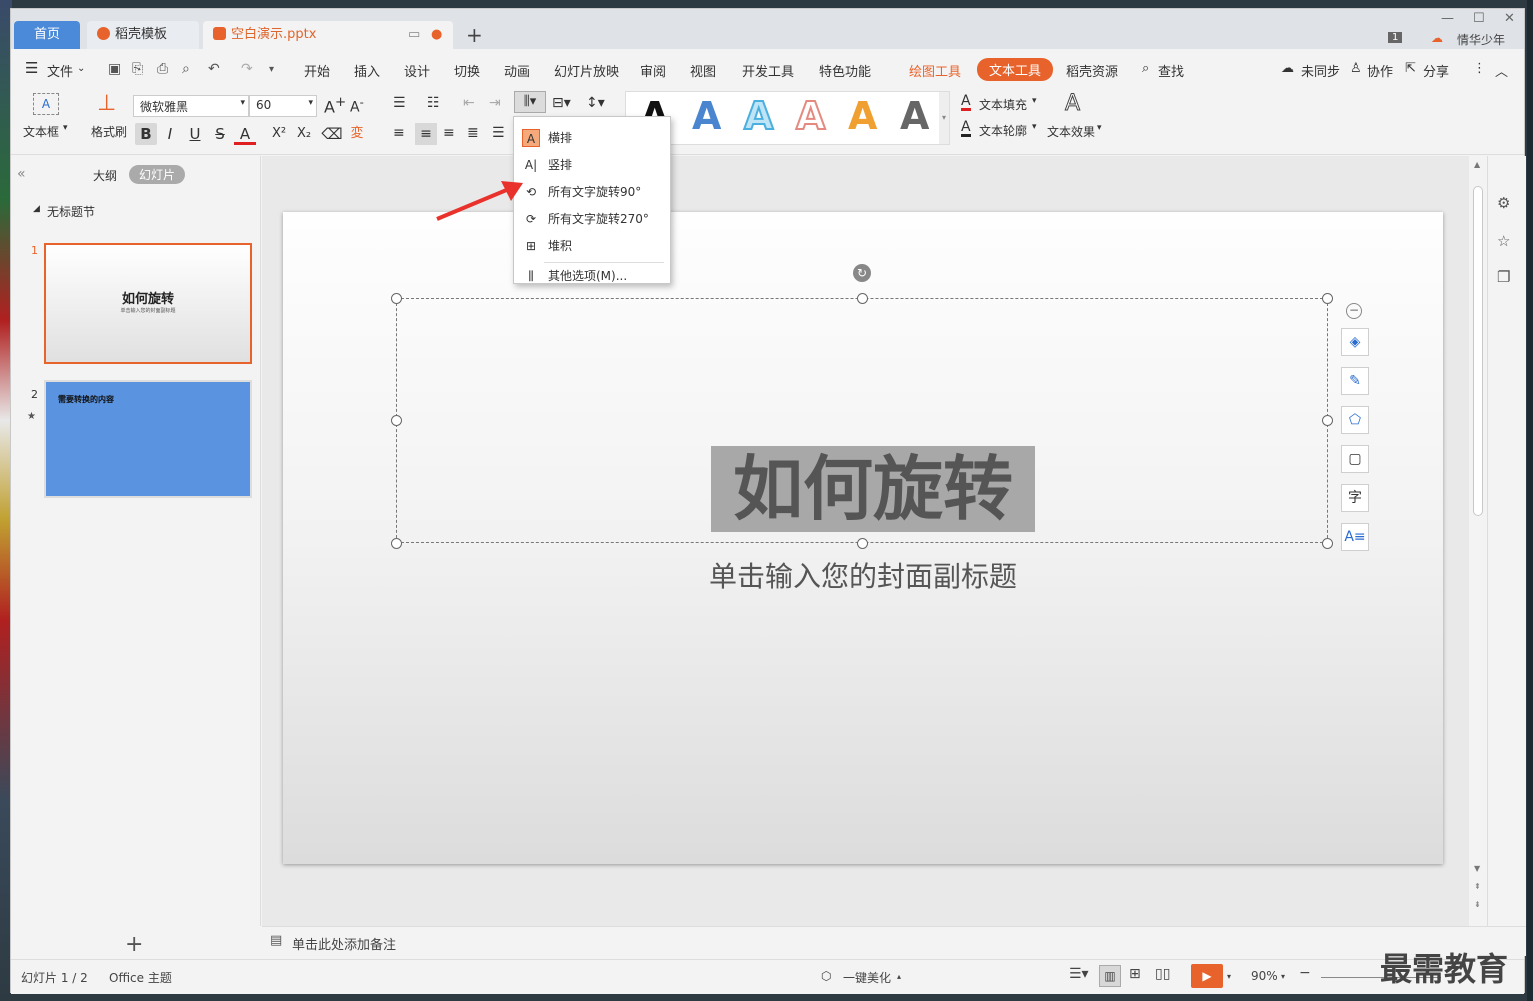  What do you see at coordinates (140, 977) in the screenshot?
I see `theme-name: Office 主题` at bounding box center [140, 977].